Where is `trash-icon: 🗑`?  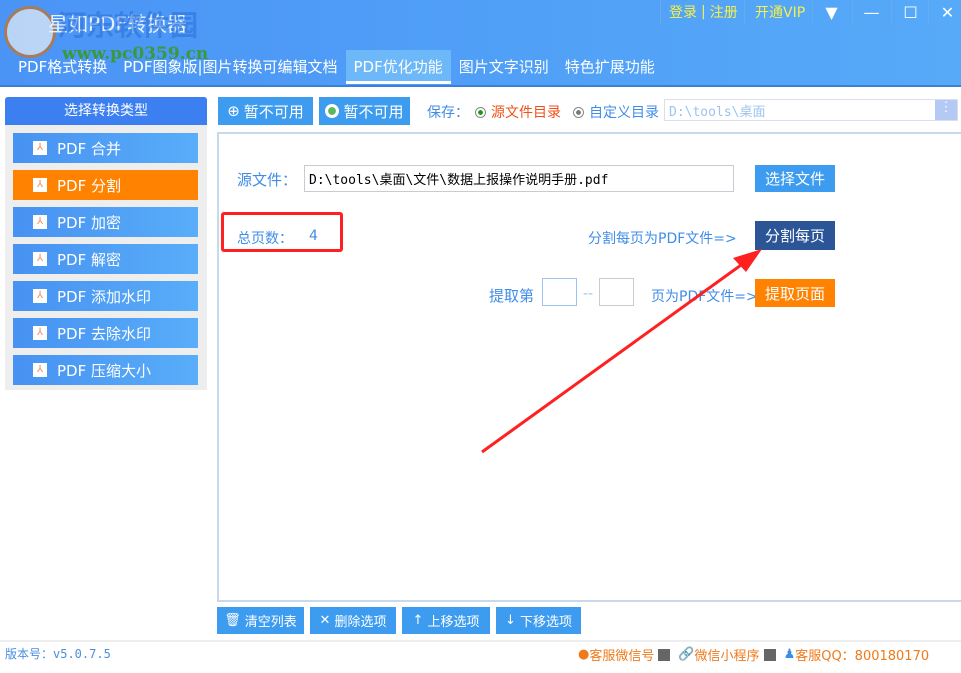 trash-icon: 🗑 is located at coordinates (232, 620).